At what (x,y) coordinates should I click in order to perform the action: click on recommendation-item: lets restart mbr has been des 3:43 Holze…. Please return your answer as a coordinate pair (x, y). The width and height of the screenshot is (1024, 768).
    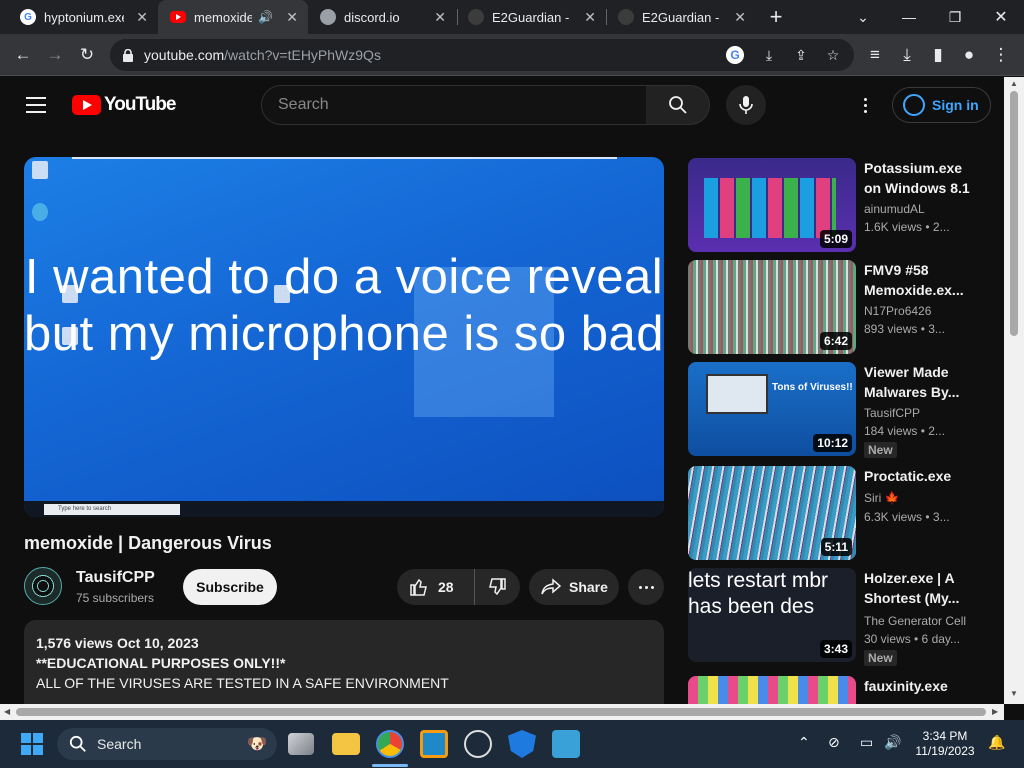
    Looking at the image, I should click on (838, 617).